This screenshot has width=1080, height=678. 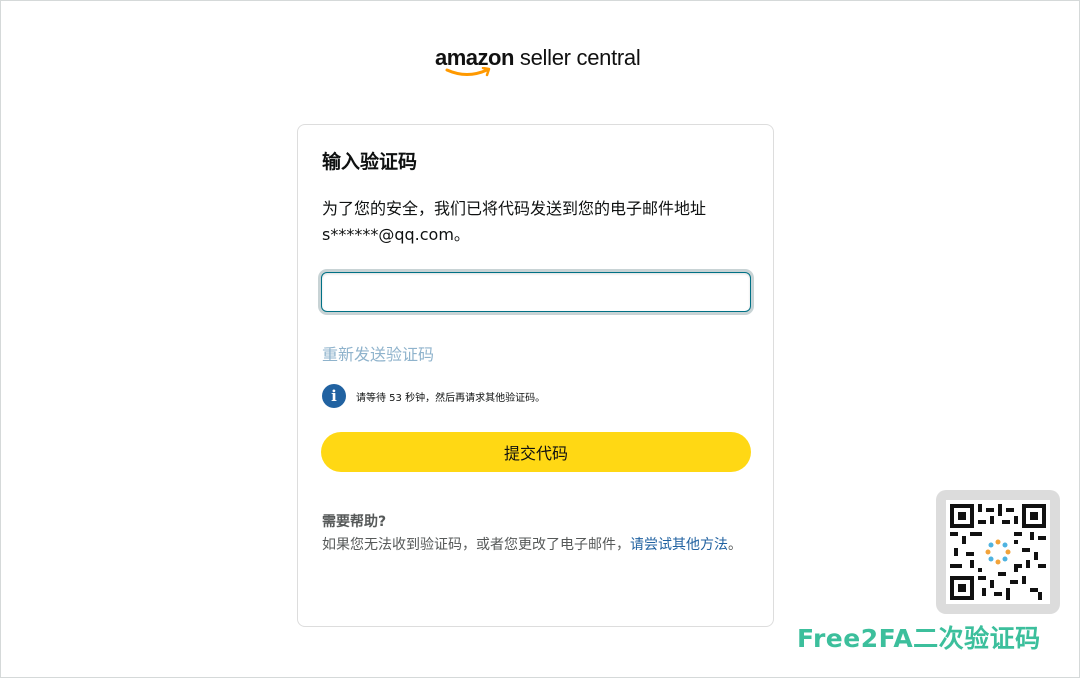 I want to click on help-suffix: 。, so click(x=735, y=545).